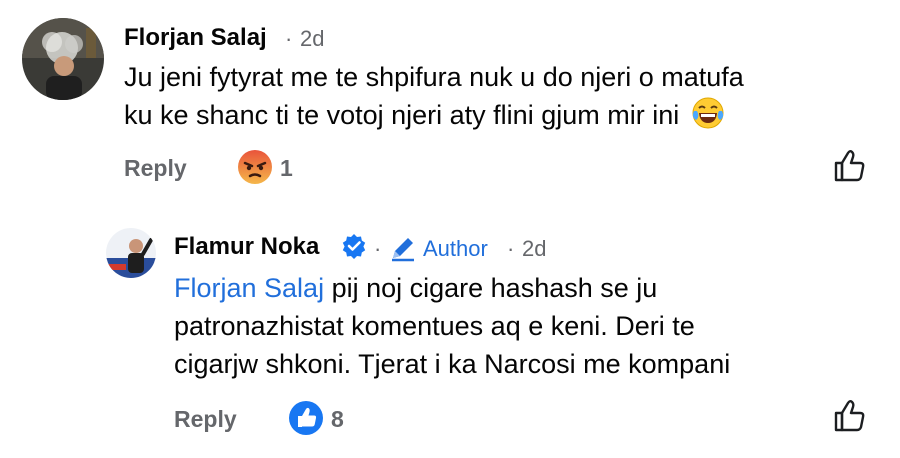 This screenshot has width=900, height=458. What do you see at coordinates (255, 169) in the screenshot?
I see `angry-reaction-icon` at bounding box center [255, 169].